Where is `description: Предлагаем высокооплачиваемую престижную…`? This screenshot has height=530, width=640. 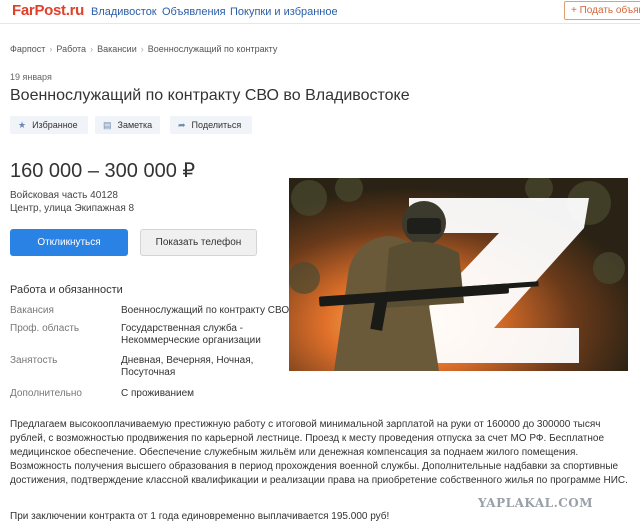 description: Предлагаем высокооплачиваемую престижную… is located at coordinates (319, 452).